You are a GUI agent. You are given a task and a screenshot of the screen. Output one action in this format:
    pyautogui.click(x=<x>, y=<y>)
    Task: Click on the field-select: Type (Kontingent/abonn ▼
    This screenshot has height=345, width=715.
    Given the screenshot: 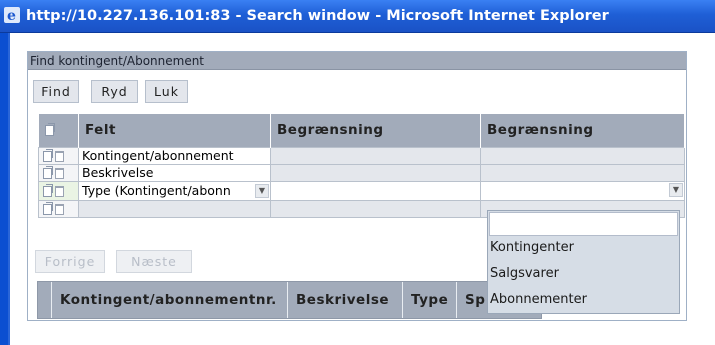 What is the action you would take?
    pyautogui.click(x=176, y=190)
    